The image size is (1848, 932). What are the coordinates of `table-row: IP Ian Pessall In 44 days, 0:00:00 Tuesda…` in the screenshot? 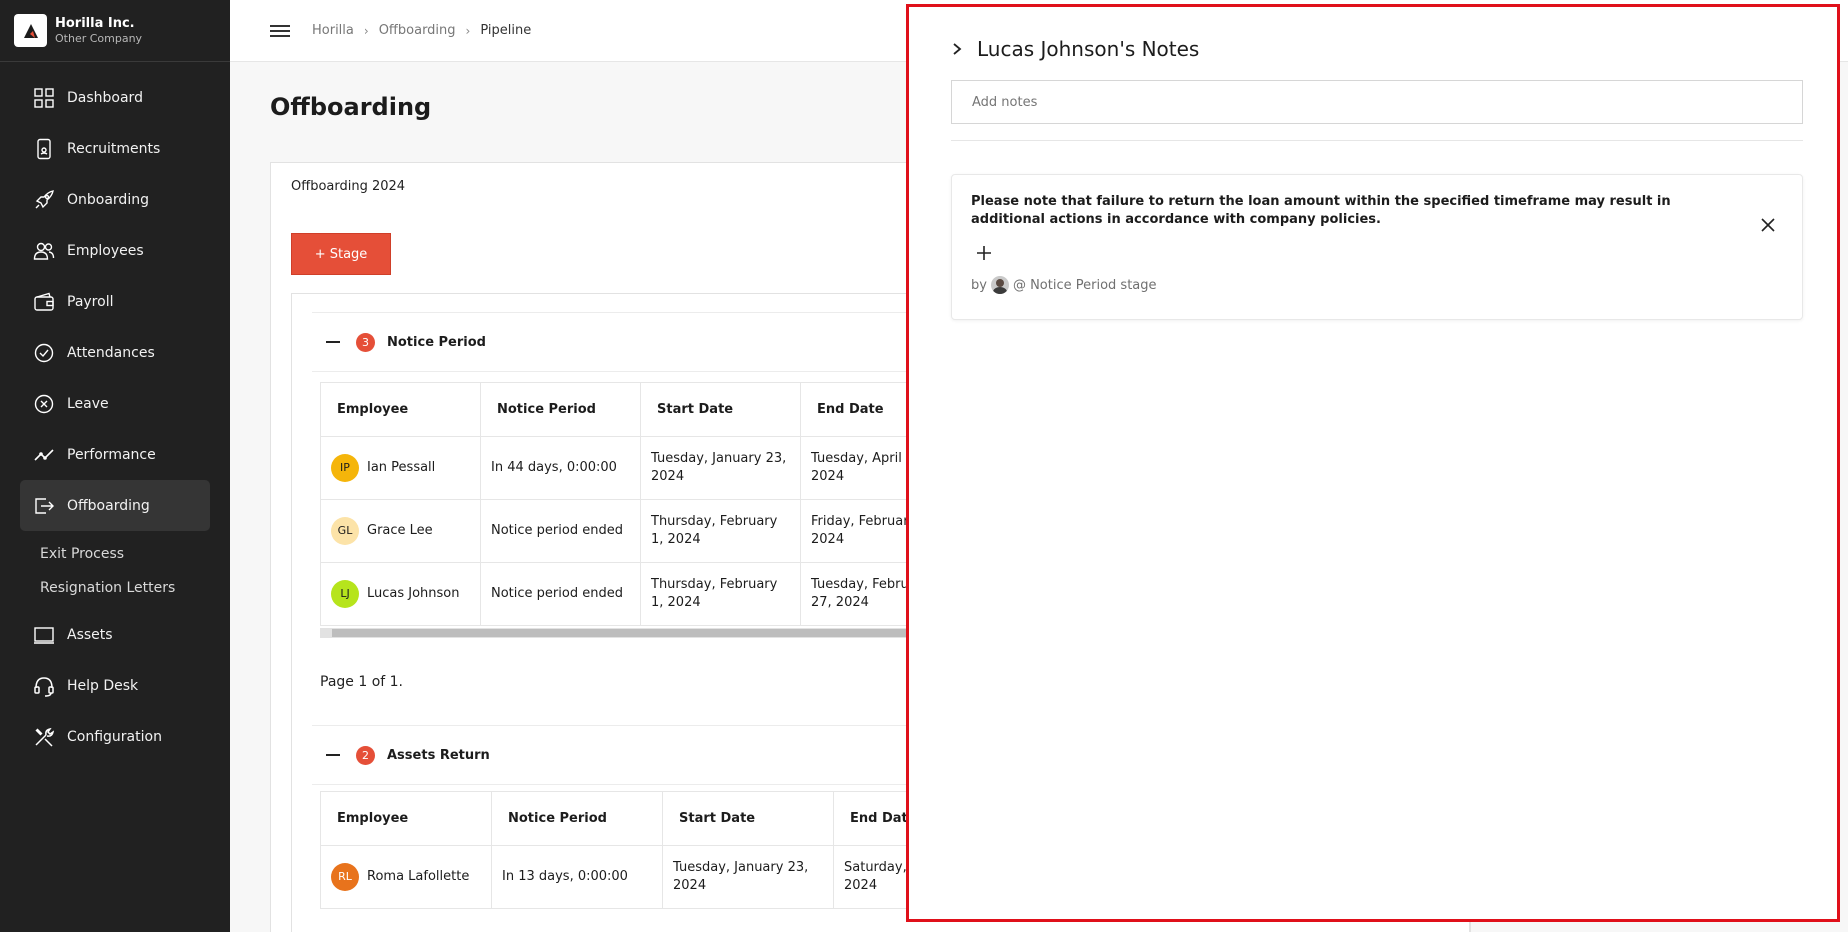 It's located at (640, 468).